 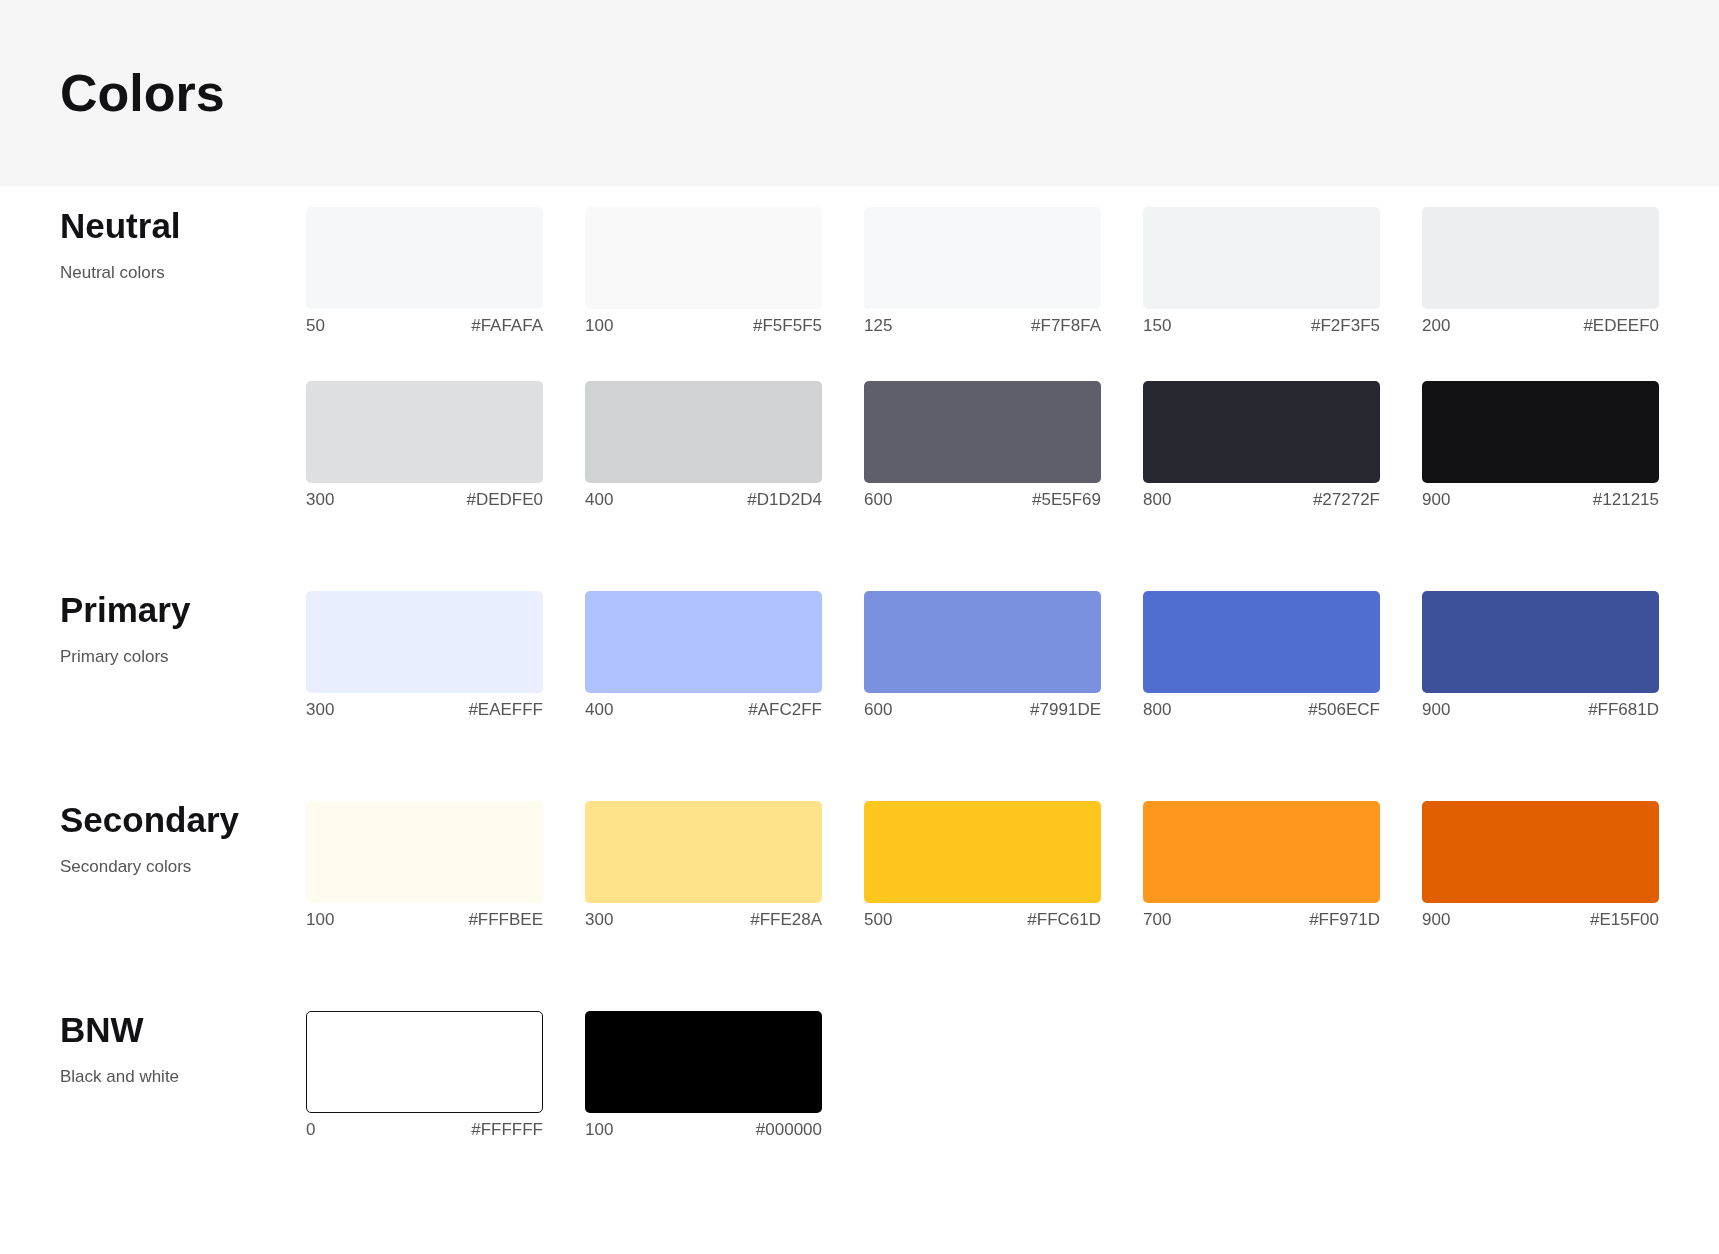 I want to click on hex-code: #27272F, so click(x=1346, y=500).